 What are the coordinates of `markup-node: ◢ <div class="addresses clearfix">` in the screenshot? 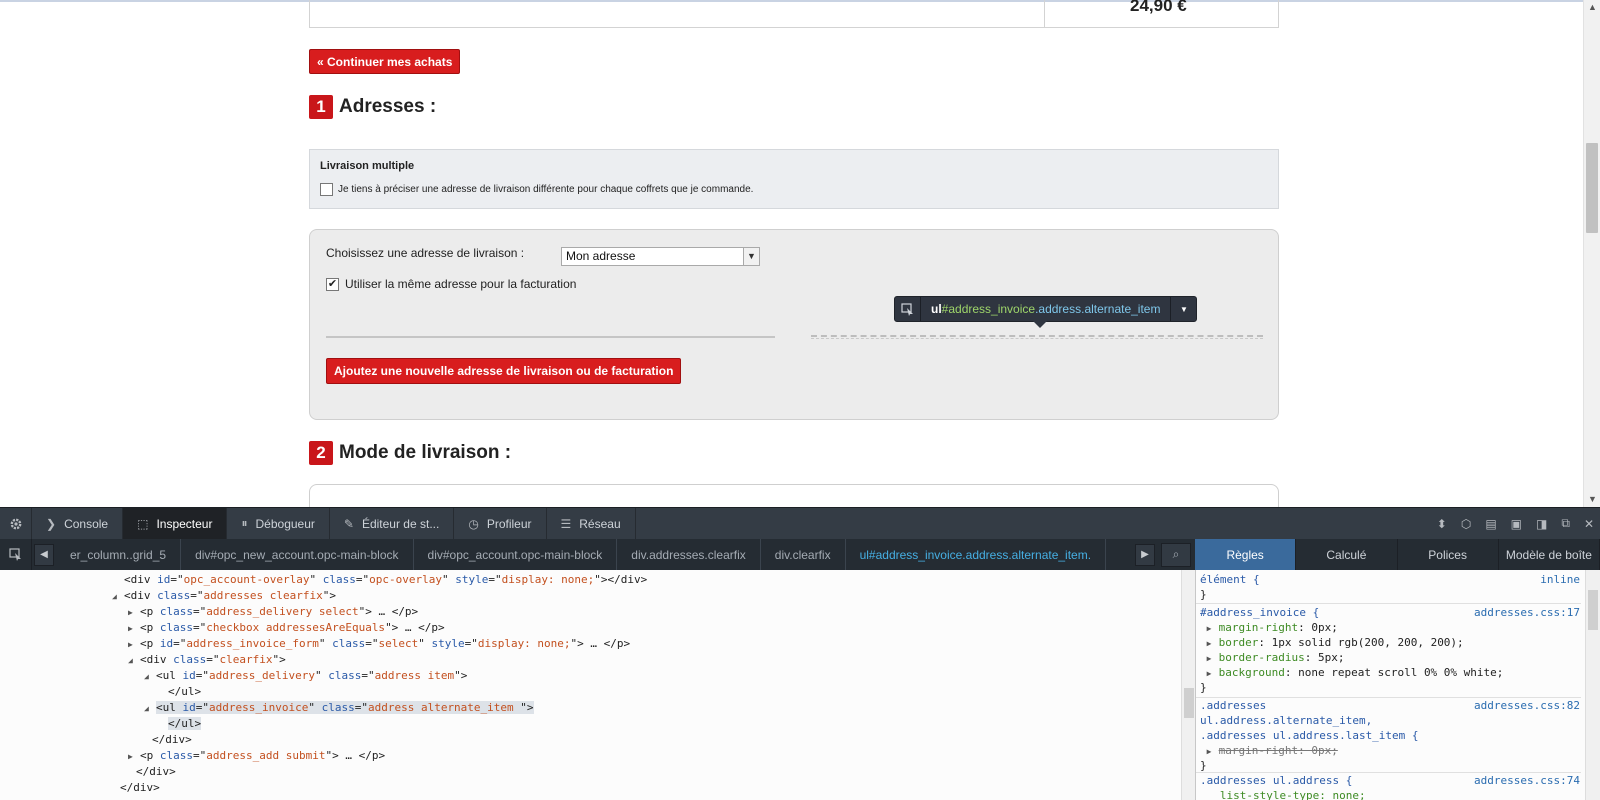 It's located at (224, 596).